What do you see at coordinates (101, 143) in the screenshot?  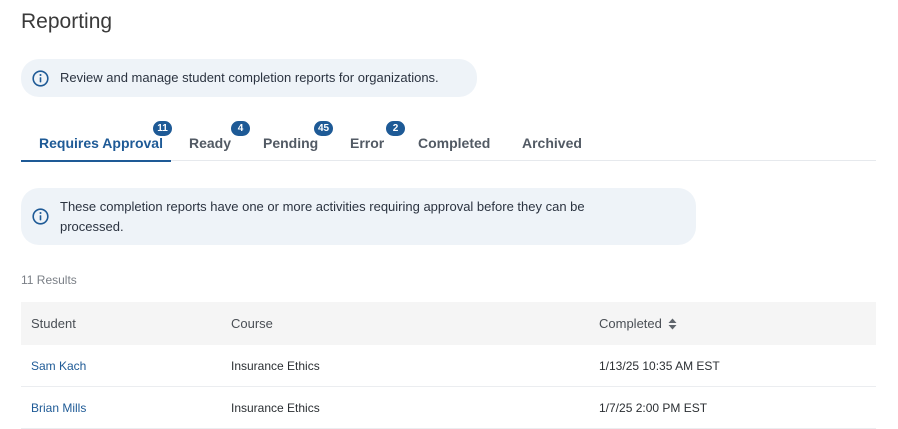 I see `tab-label: Requires Approval` at bounding box center [101, 143].